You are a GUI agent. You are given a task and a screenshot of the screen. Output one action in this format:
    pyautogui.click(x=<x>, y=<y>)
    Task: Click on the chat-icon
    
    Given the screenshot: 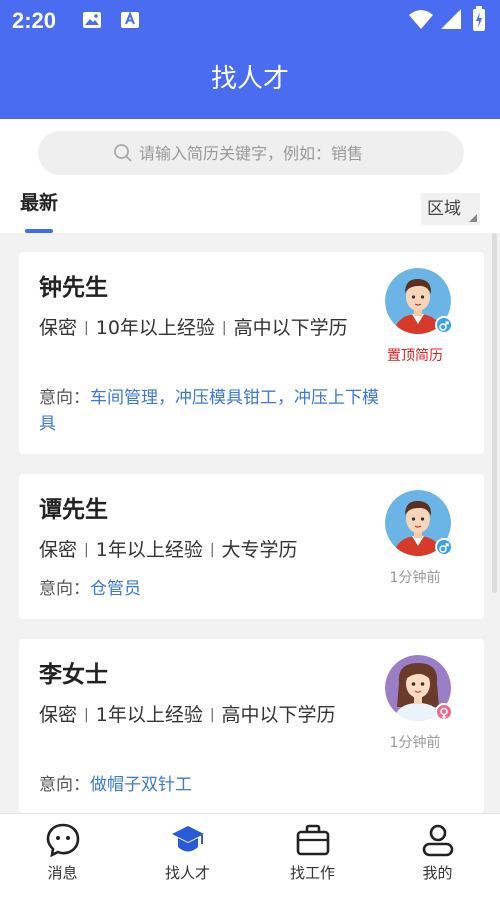 What is the action you would take?
    pyautogui.click(x=63, y=840)
    